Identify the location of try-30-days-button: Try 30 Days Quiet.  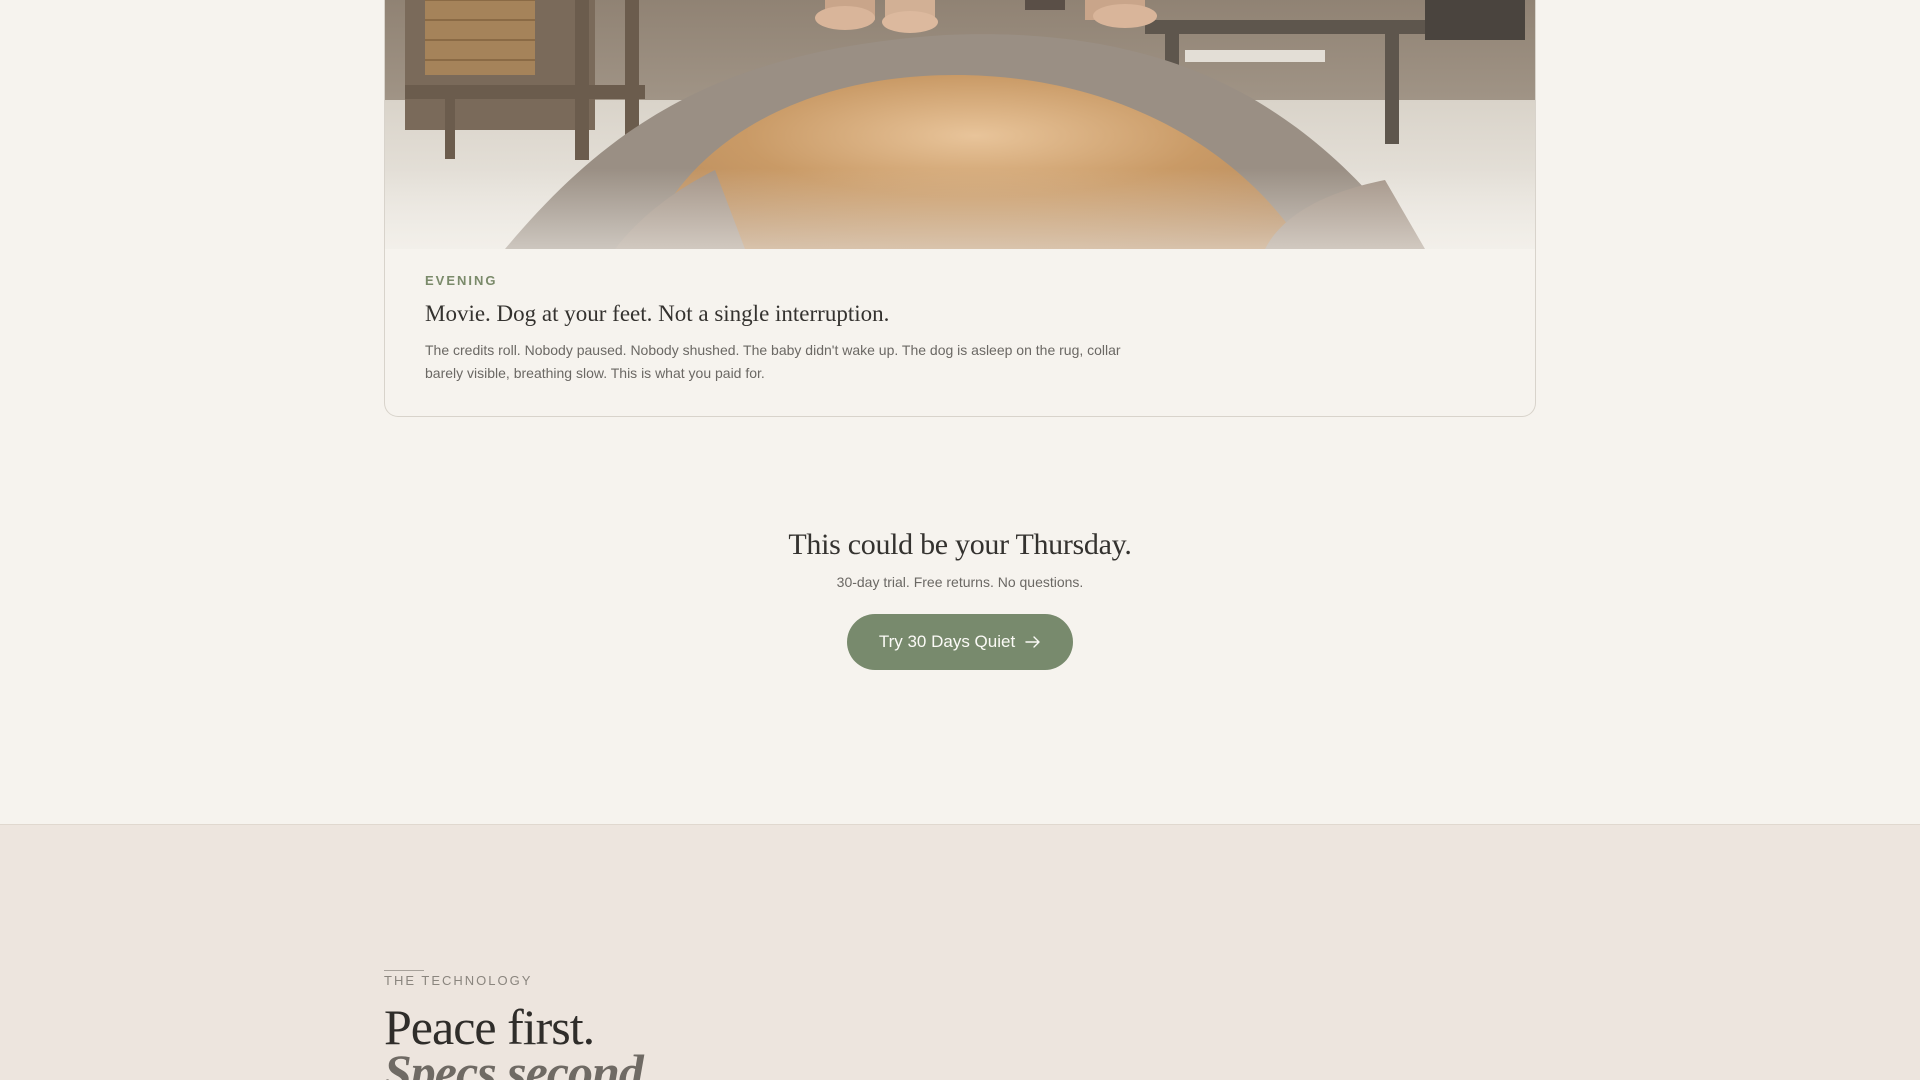
(960, 642).